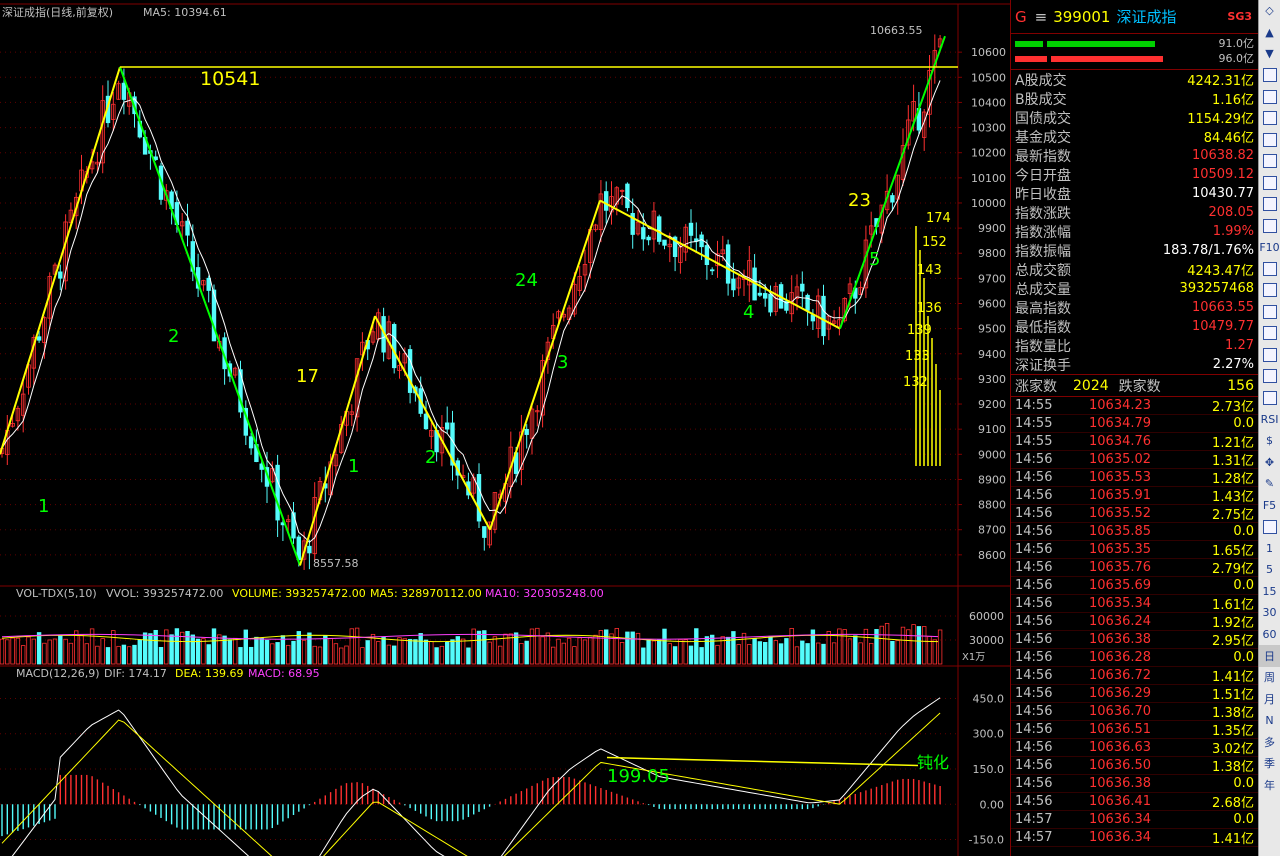 This screenshot has height=856, width=1280. Describe the element at coordinates (1134, 568) in the screenshot. I see `tick-row: 14:56 10635.76 2.79亿` at that location.